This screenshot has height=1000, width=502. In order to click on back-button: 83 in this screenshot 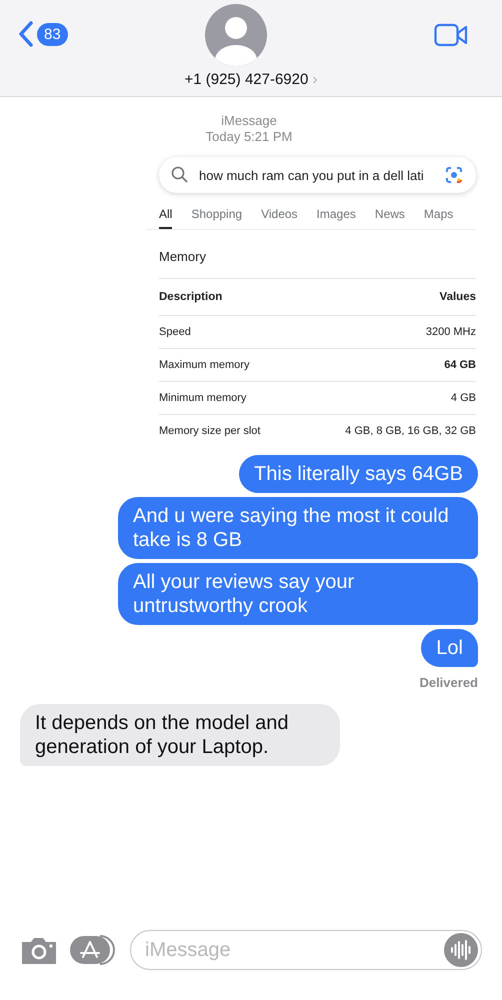, I will do `click(43, 34)`.